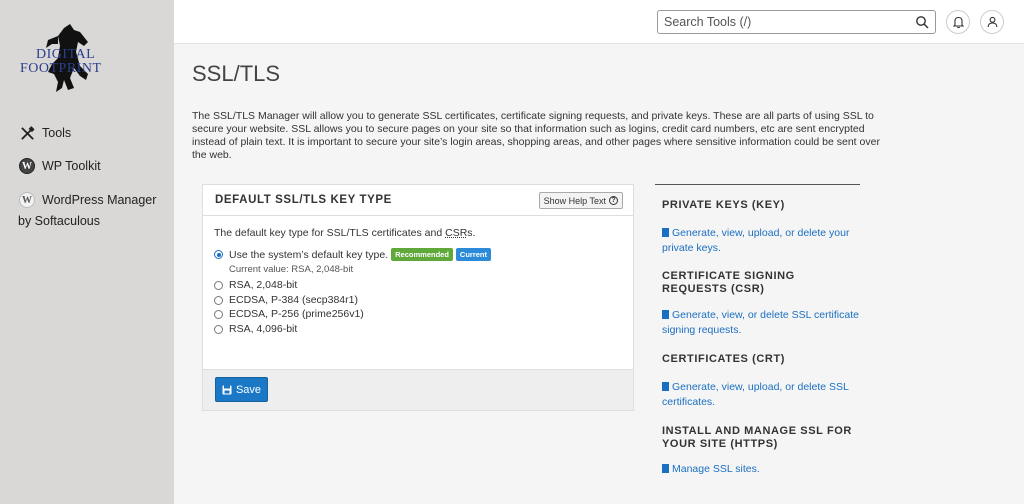 This screenshot has width=1024, height=504. Describe the element at coordinates (309, 254) in the screenshot. I see `radio-label: Use the system’s default key type.` at that location.